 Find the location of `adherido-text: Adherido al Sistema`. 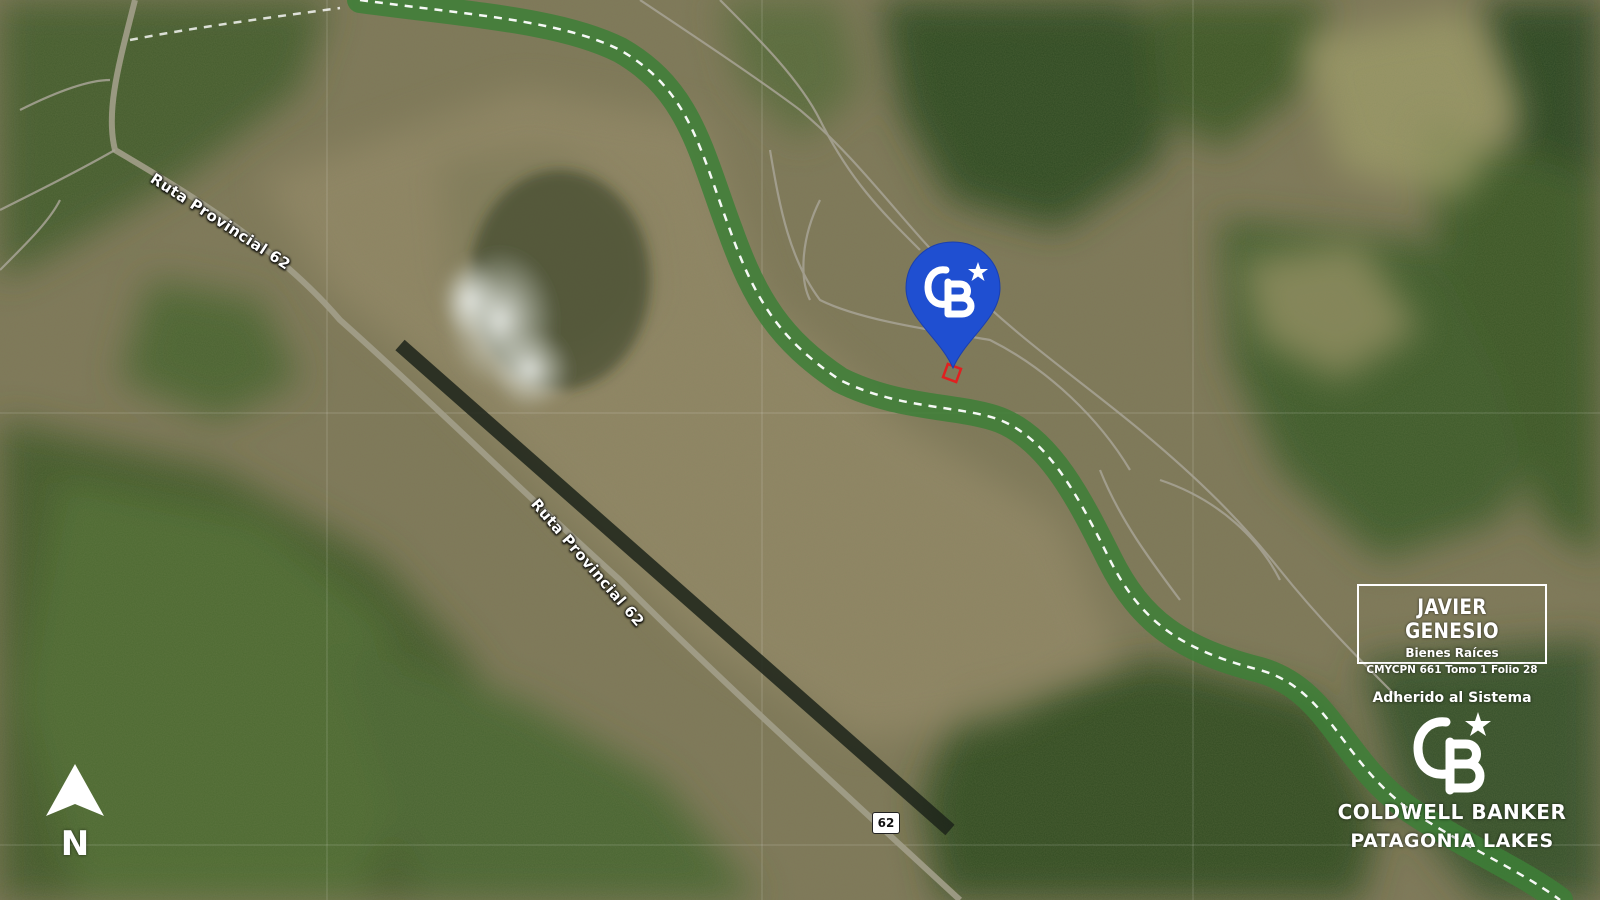

adherido-text: Adherido al Sistema is located at coordinates (1452, 698).